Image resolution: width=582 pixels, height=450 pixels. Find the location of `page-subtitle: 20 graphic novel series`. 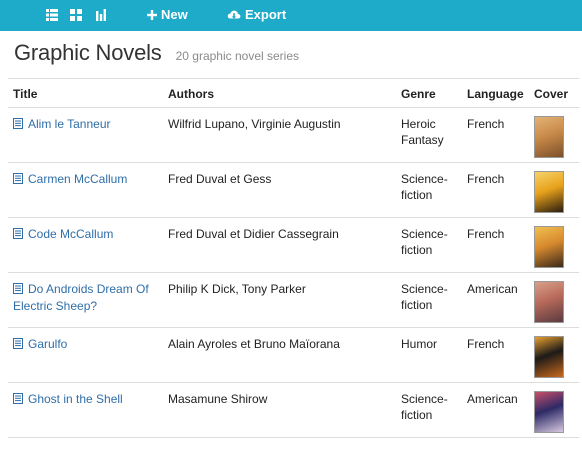

page-subtitle: 20 graphic novel series is located at coordinates (237, 56).